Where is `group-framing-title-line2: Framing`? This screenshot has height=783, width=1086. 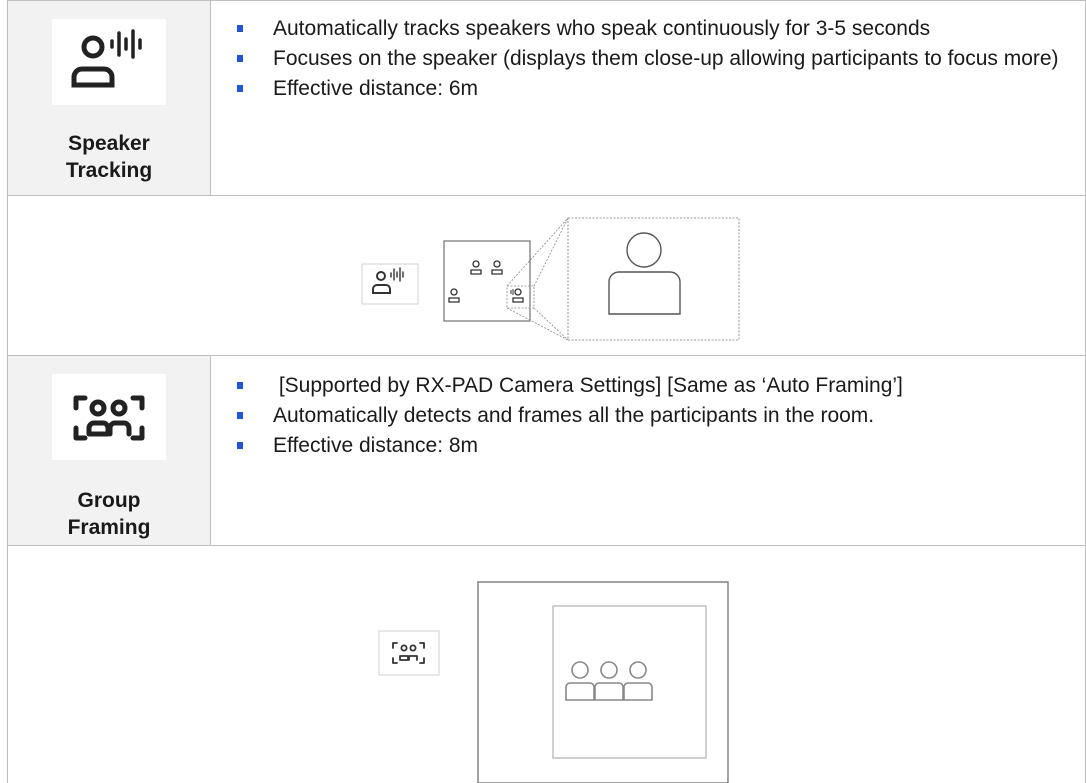 group-framing-title-line2: Framing is located at coordinates (109, 527).